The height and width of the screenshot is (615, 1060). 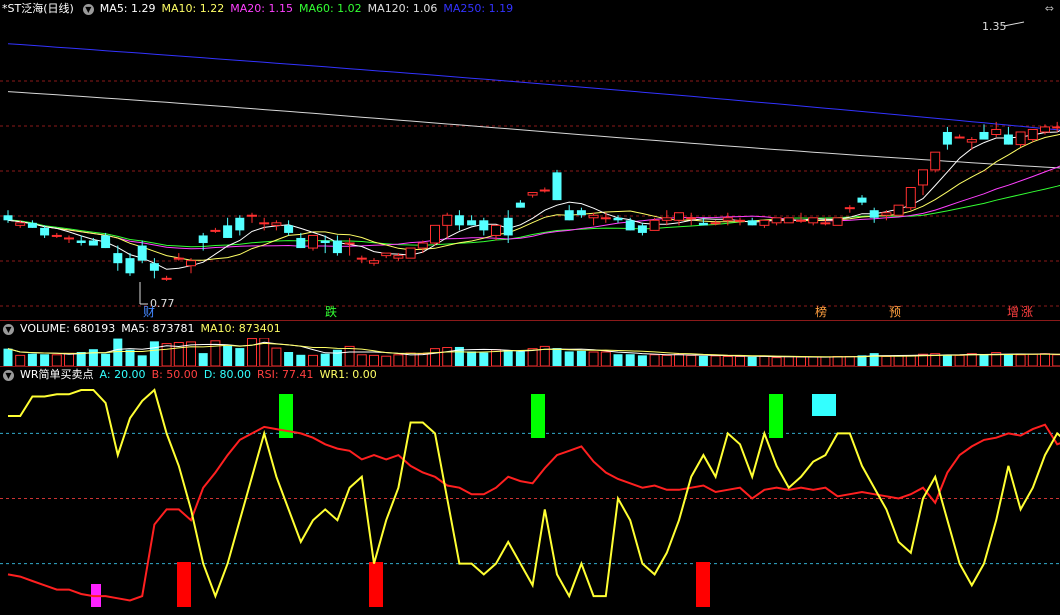 I want to click on ma250-label: MA250: 1.19, so click(x=478, y=8).